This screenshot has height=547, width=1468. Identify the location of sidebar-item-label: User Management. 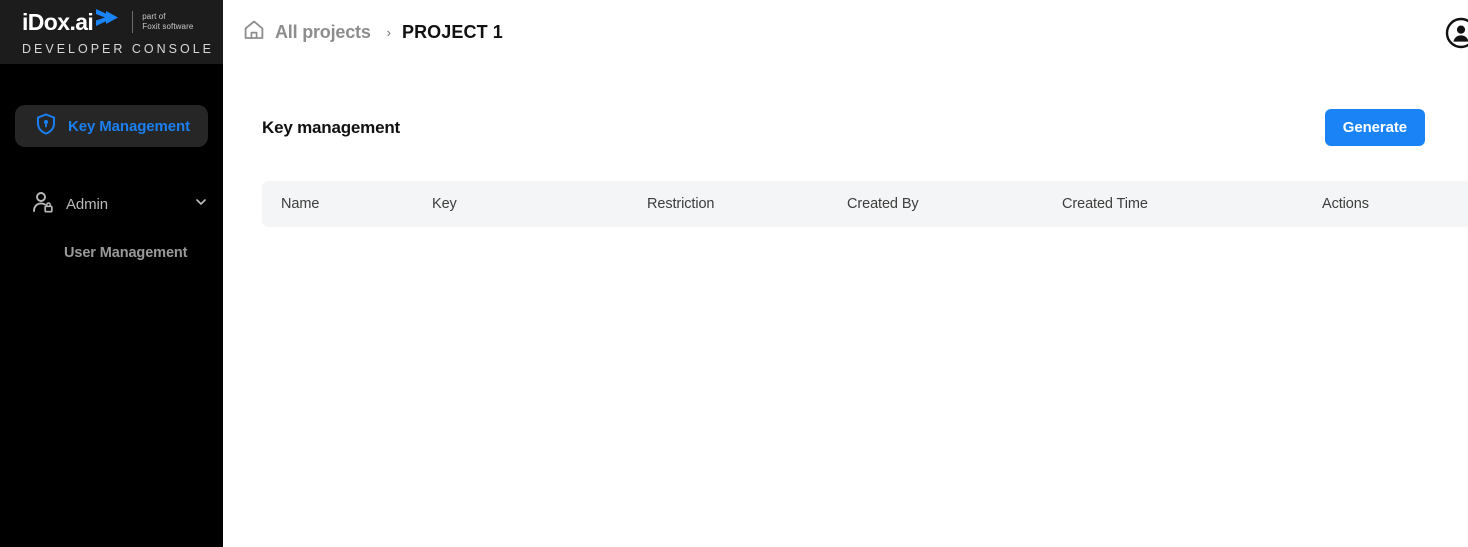
(126, 253).